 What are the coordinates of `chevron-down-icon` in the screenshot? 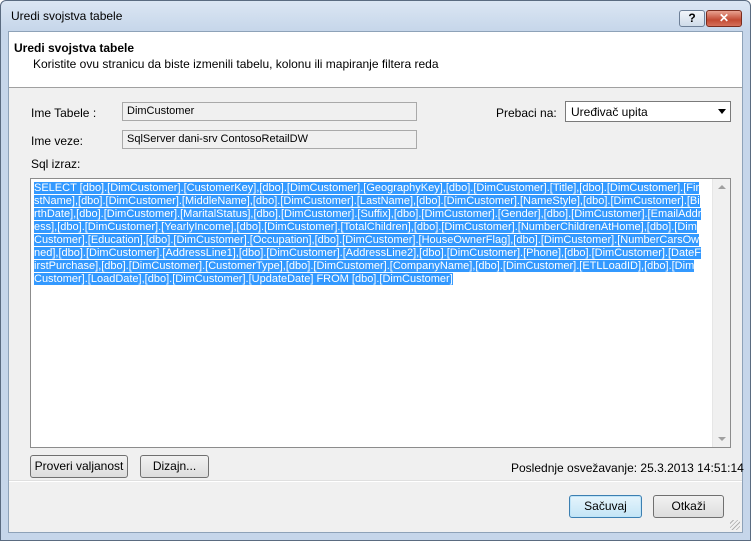 It's located at (722, 111).